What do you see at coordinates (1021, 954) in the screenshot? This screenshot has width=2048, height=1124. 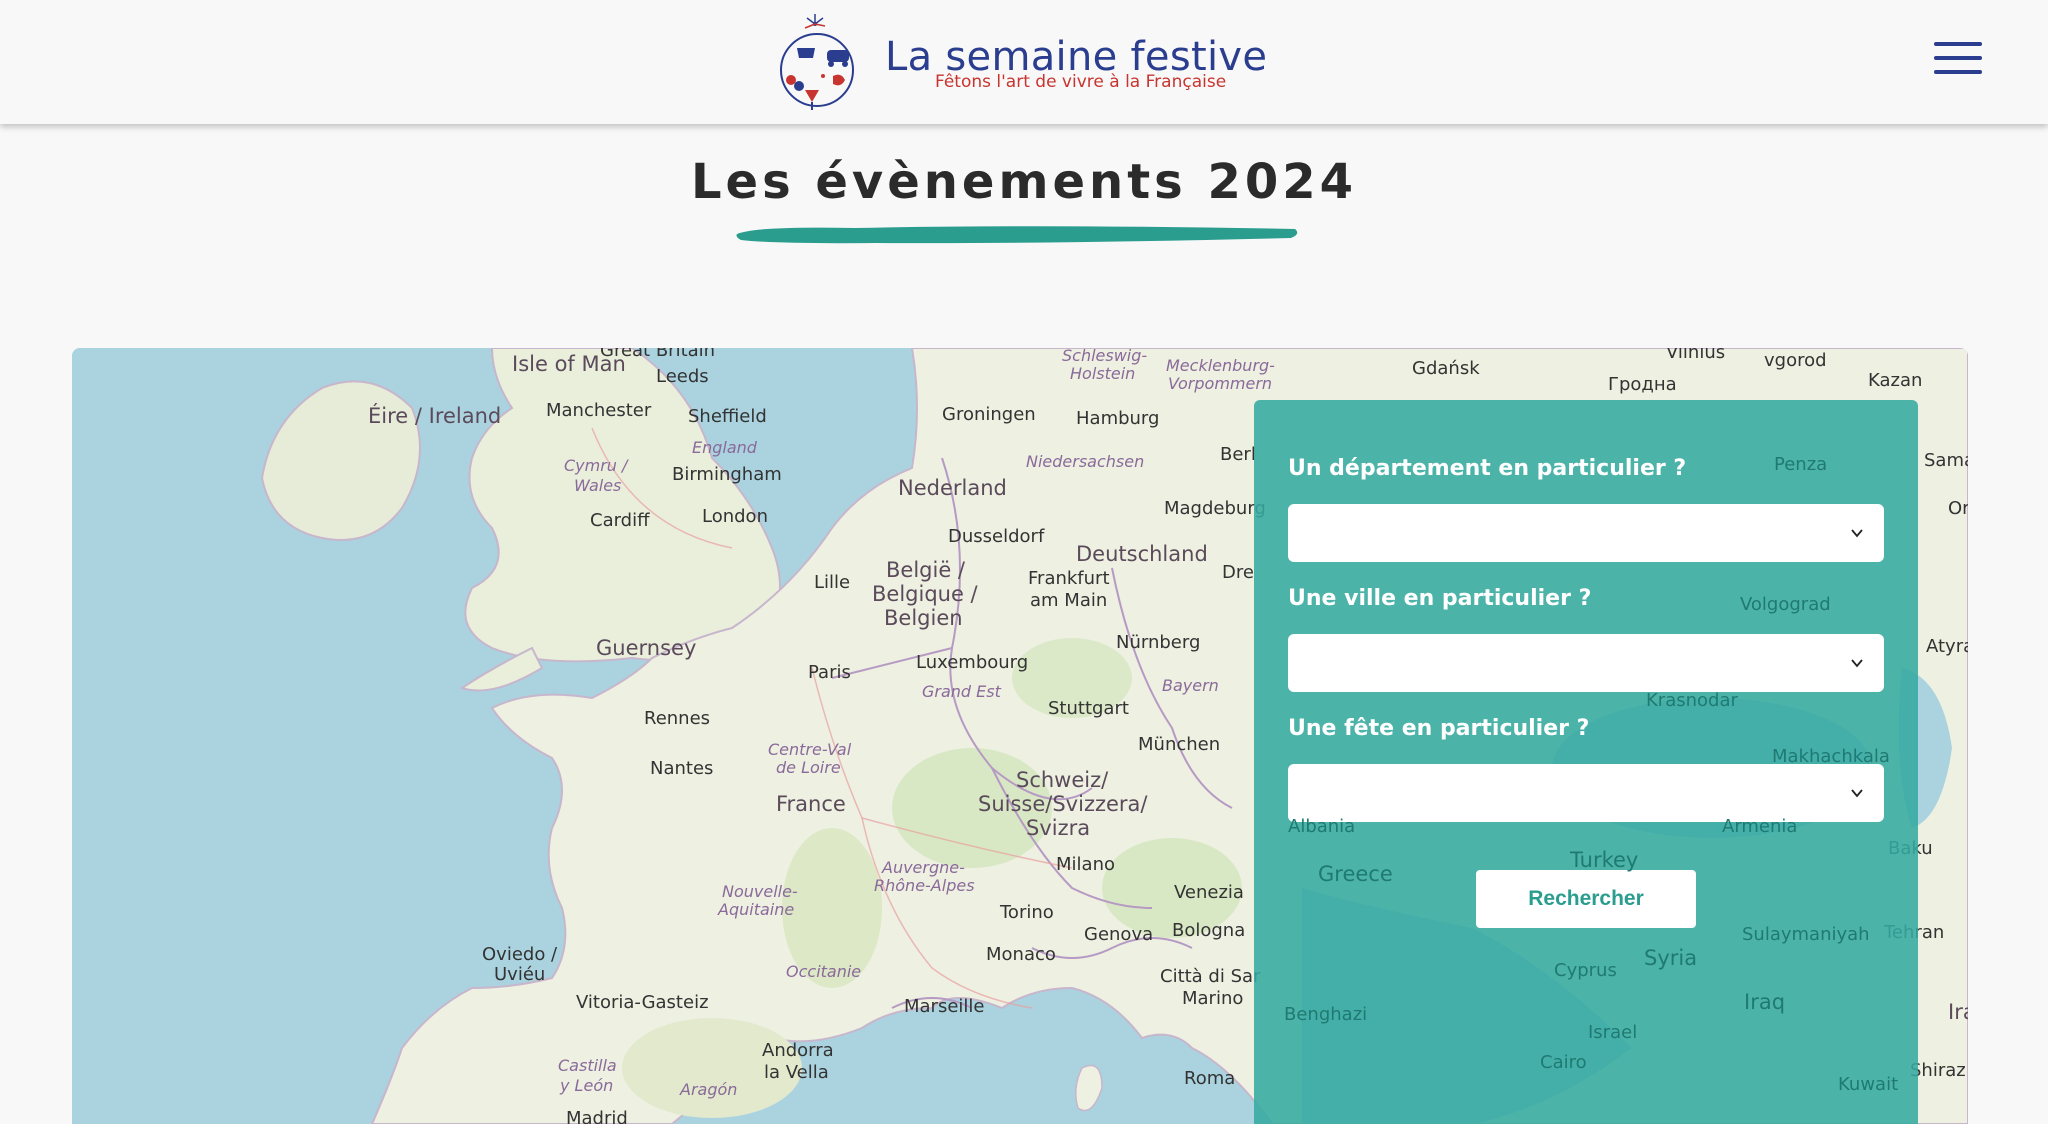 I see `map-label: Monaco` at bounding box center [1021, 954].